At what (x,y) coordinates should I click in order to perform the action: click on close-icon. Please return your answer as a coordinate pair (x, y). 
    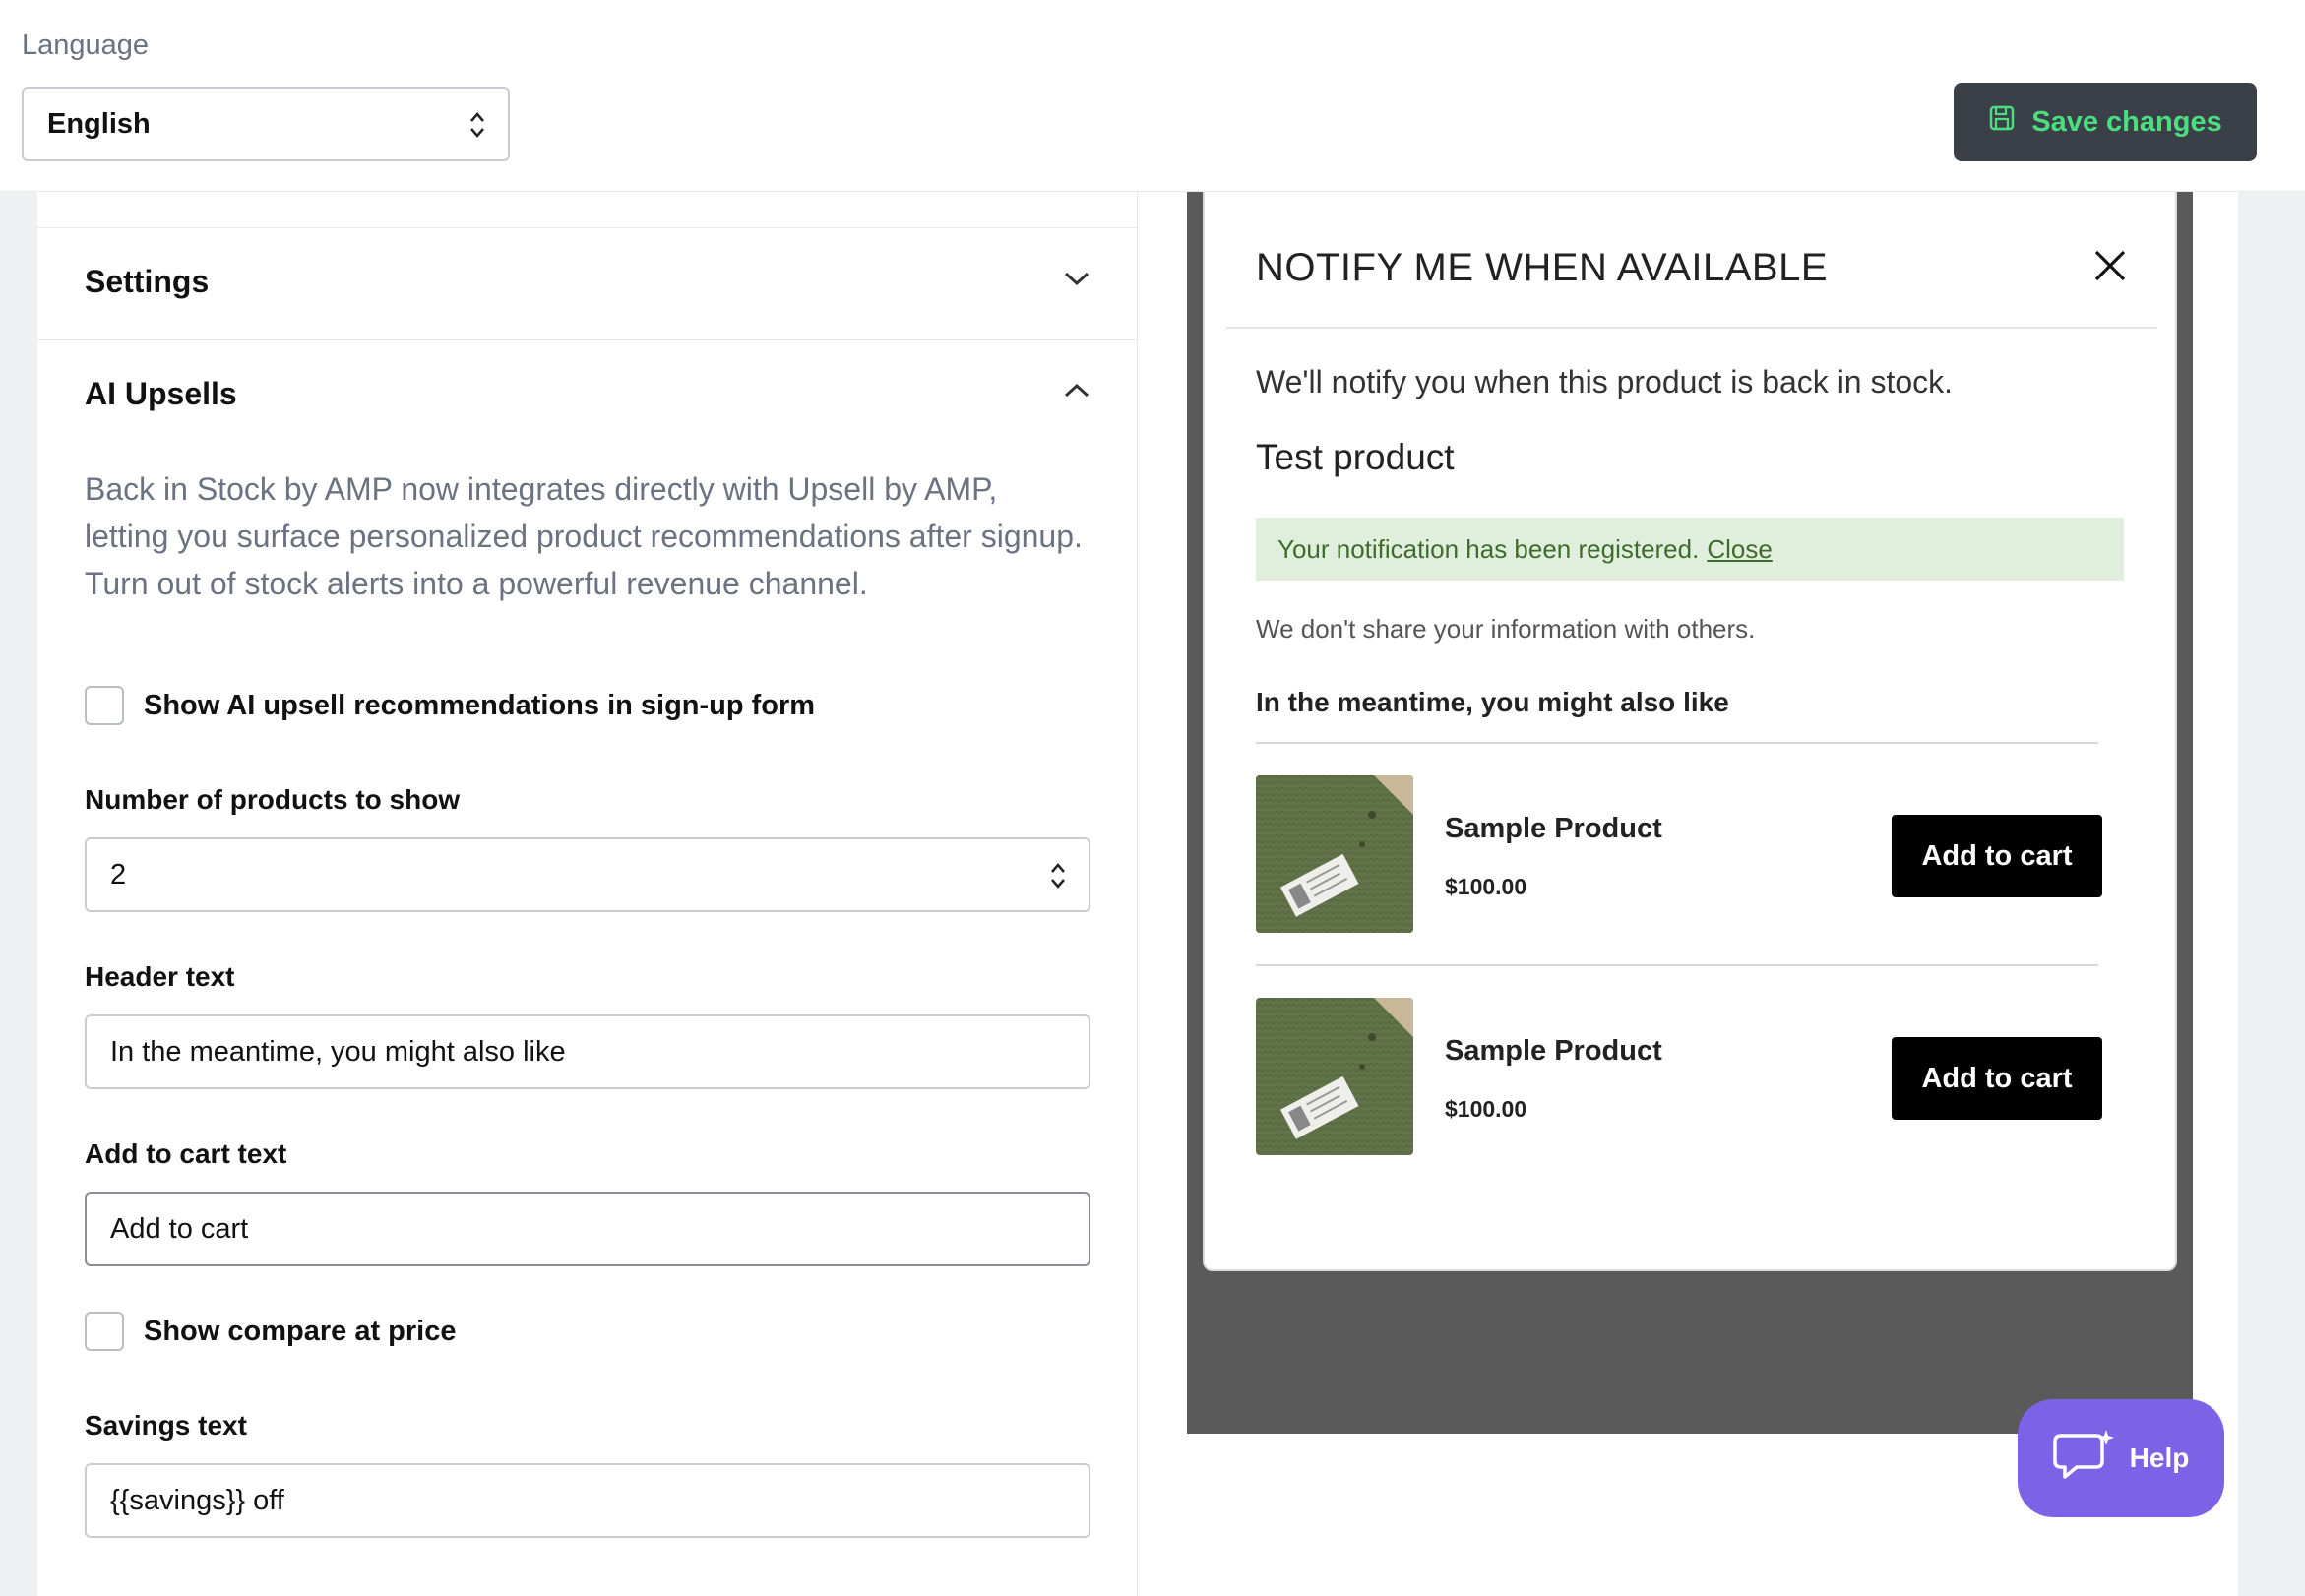
    Looking at the image, I should click on (2110, 268).